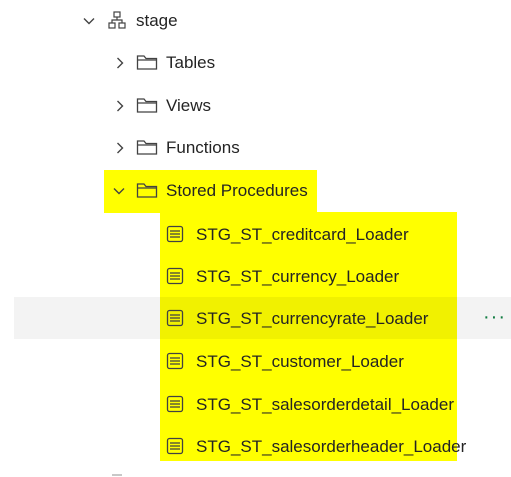 This screenshot has width=511, height=477. I want to click on schema-label: stage, so click(157, 20).